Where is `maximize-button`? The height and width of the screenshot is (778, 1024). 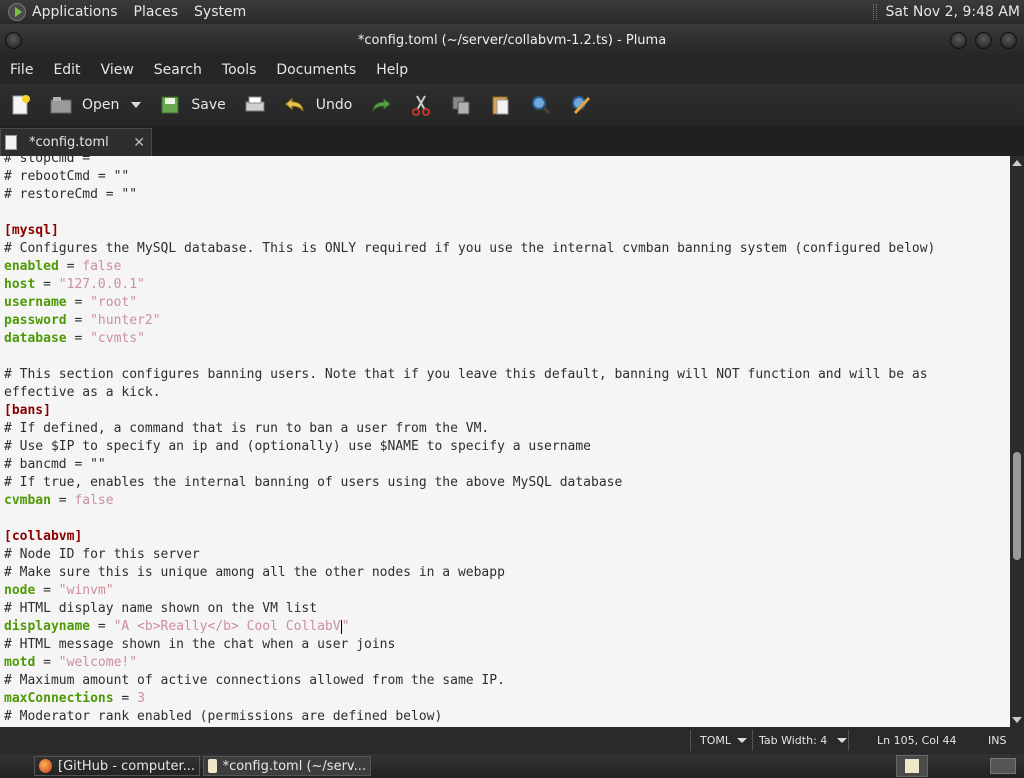 maximize-button is located at coordinates (983, 40).